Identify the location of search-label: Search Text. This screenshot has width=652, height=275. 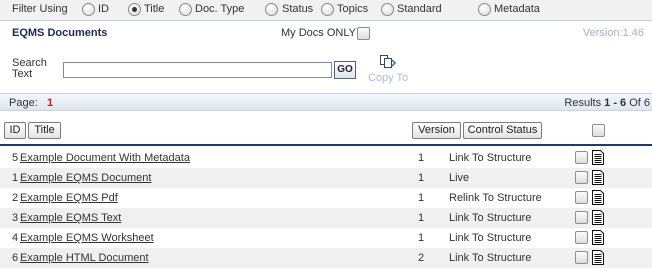
(29, 68).